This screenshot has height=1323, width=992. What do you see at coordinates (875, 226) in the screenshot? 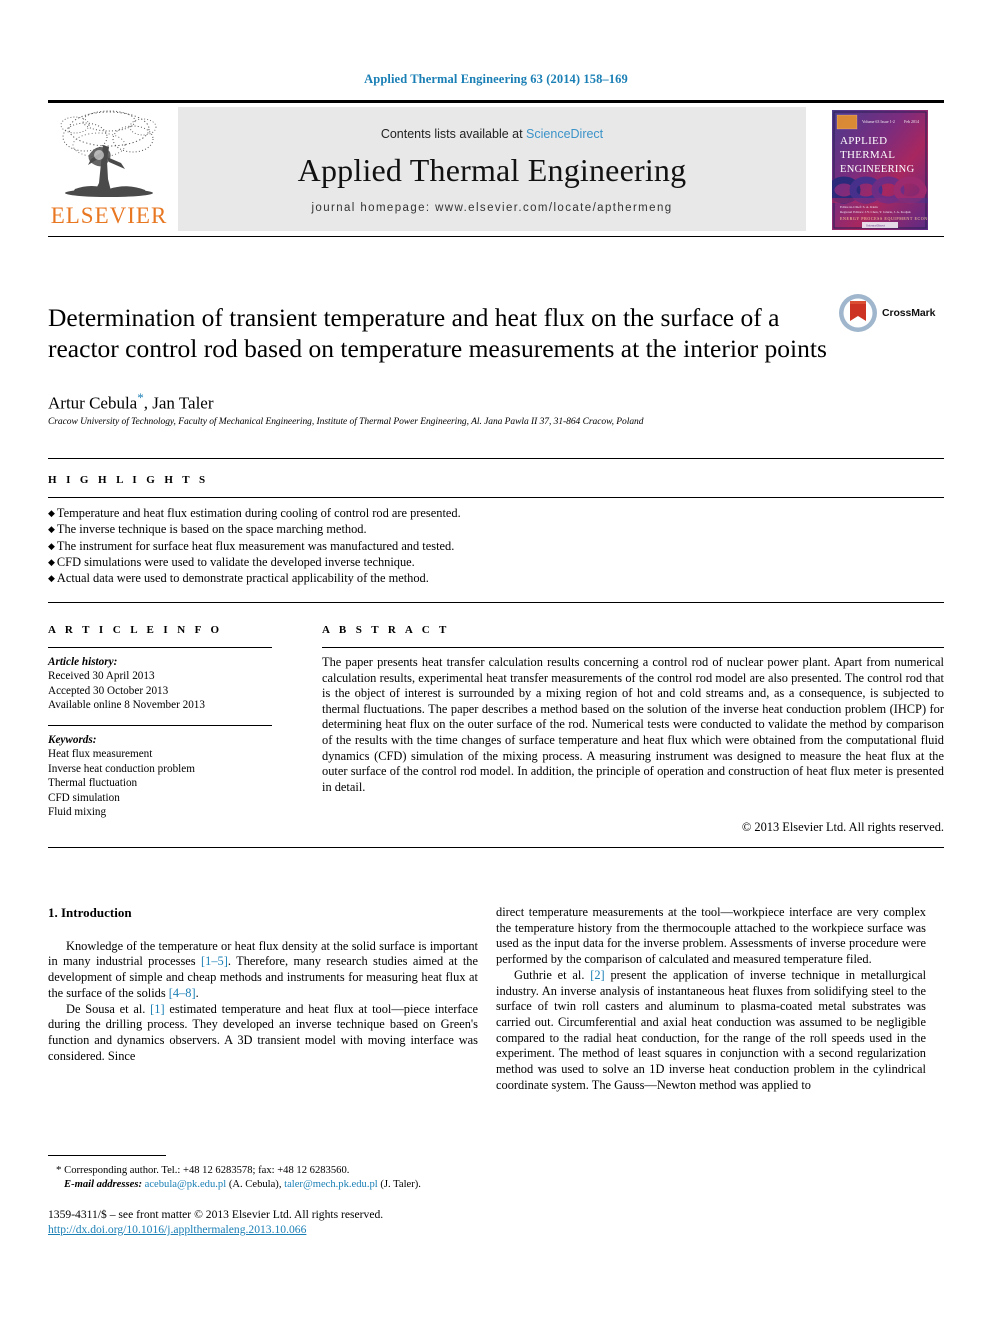
I see `svg-text: ScienceDirect` at bounding box center [875, 226].